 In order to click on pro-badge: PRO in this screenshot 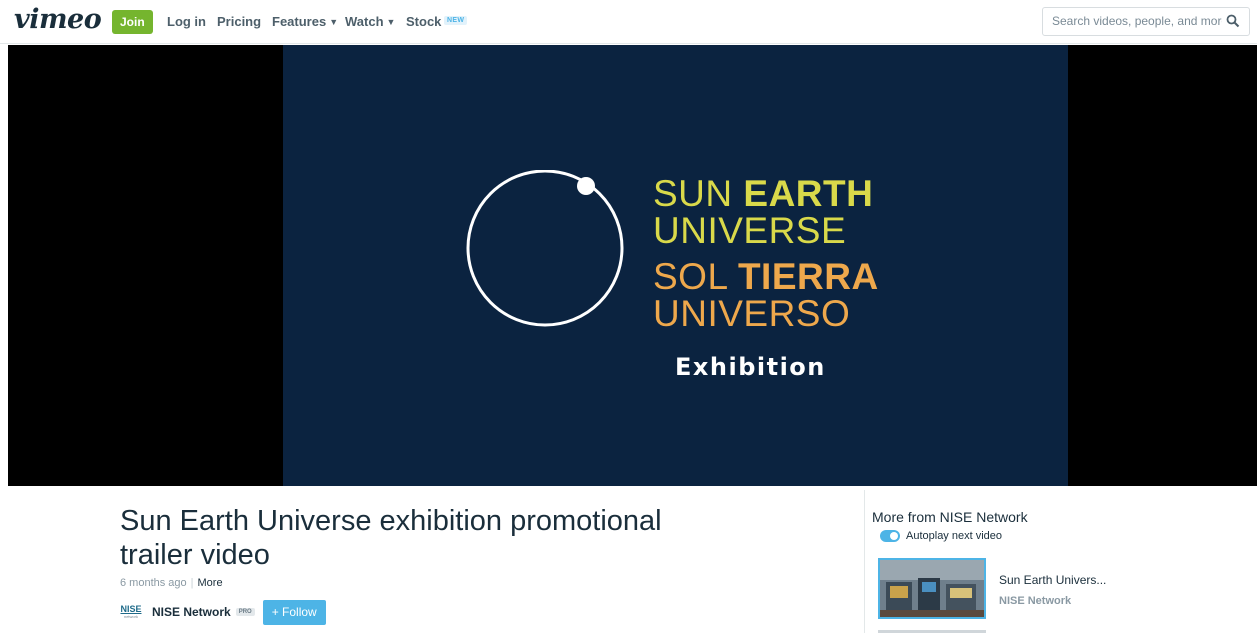, I will do `click(245, 612)`.